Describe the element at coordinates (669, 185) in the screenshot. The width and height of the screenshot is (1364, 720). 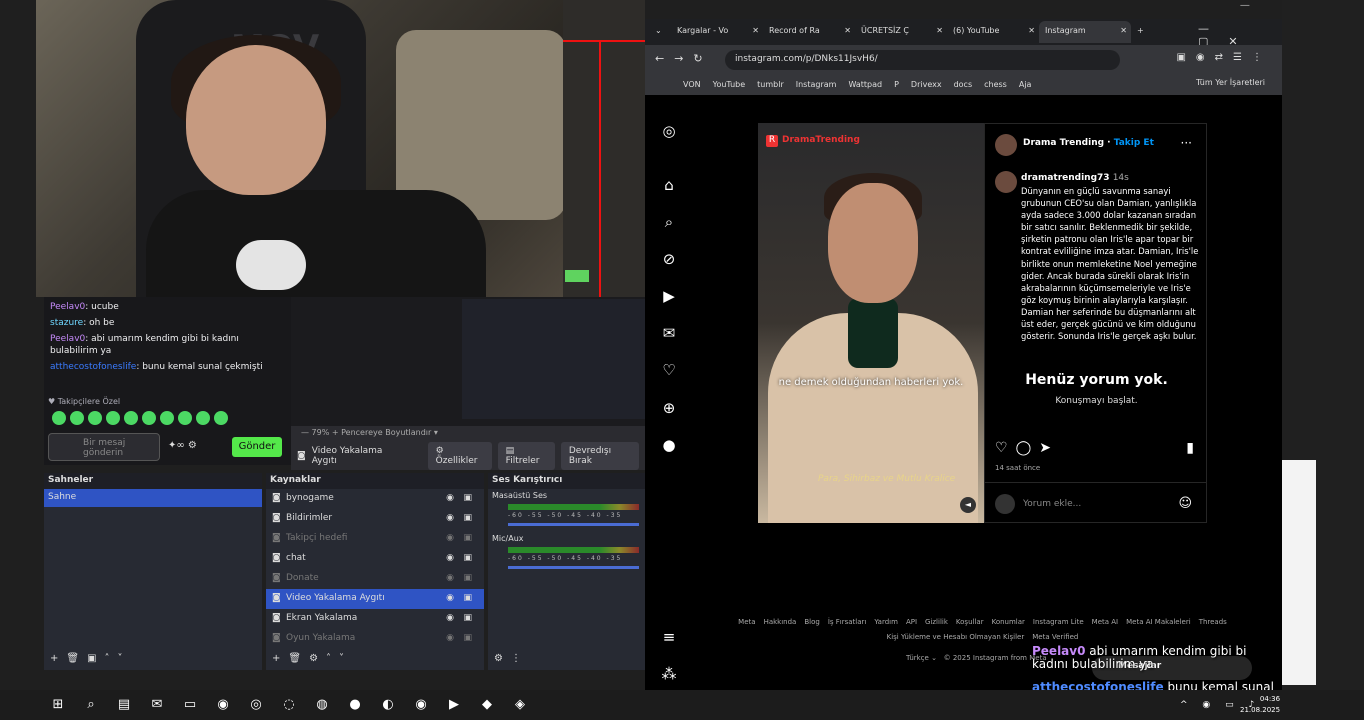
I see `home-icon: ⌂` at that location.